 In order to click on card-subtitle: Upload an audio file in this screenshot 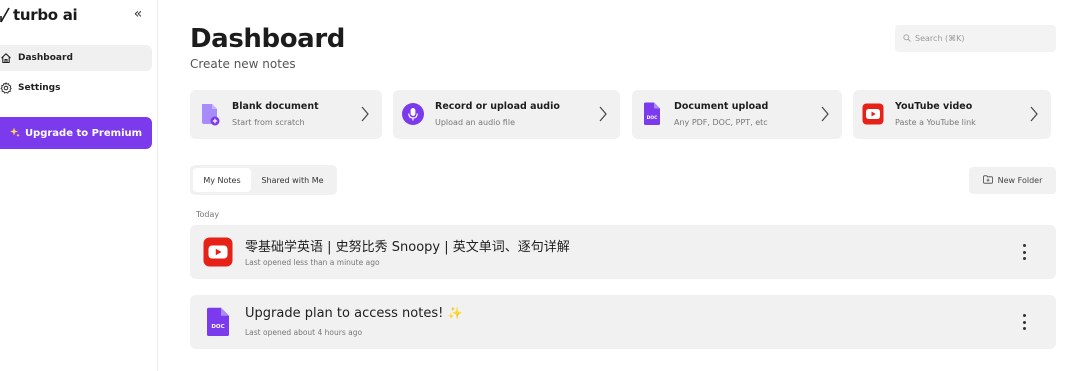, I will do `click(475, 122)`.